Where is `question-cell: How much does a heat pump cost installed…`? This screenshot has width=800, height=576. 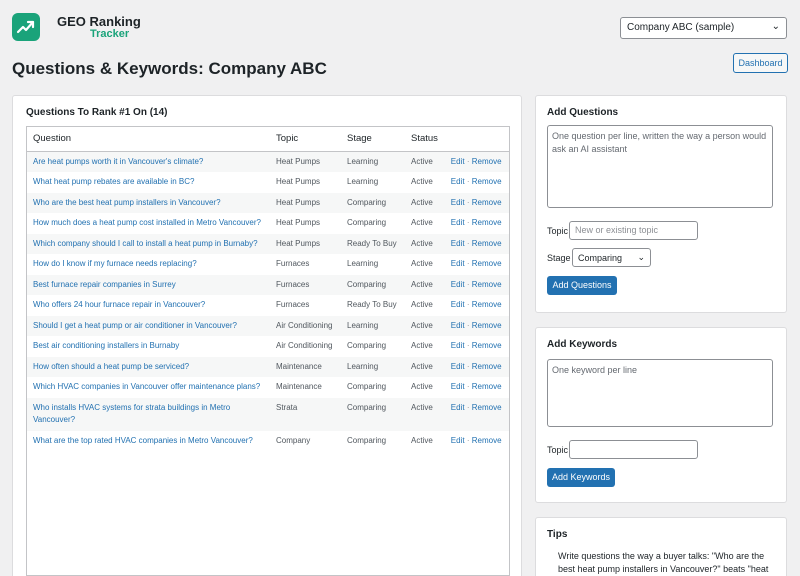
question-cell: How much does a heat pump cost installed… is located at coordinates (148, 223).